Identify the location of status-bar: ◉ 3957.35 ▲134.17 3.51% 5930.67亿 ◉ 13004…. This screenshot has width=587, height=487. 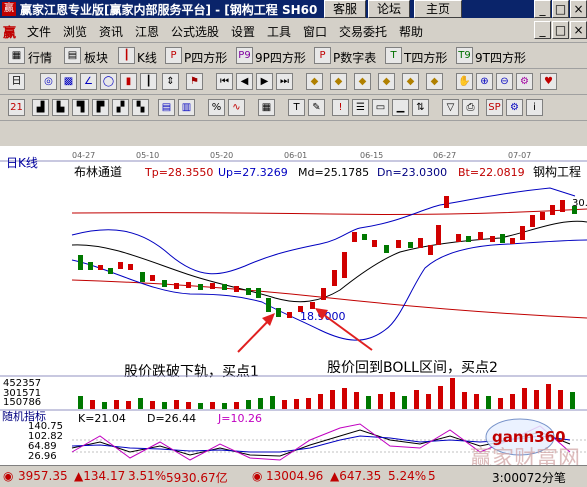
(293, 476).